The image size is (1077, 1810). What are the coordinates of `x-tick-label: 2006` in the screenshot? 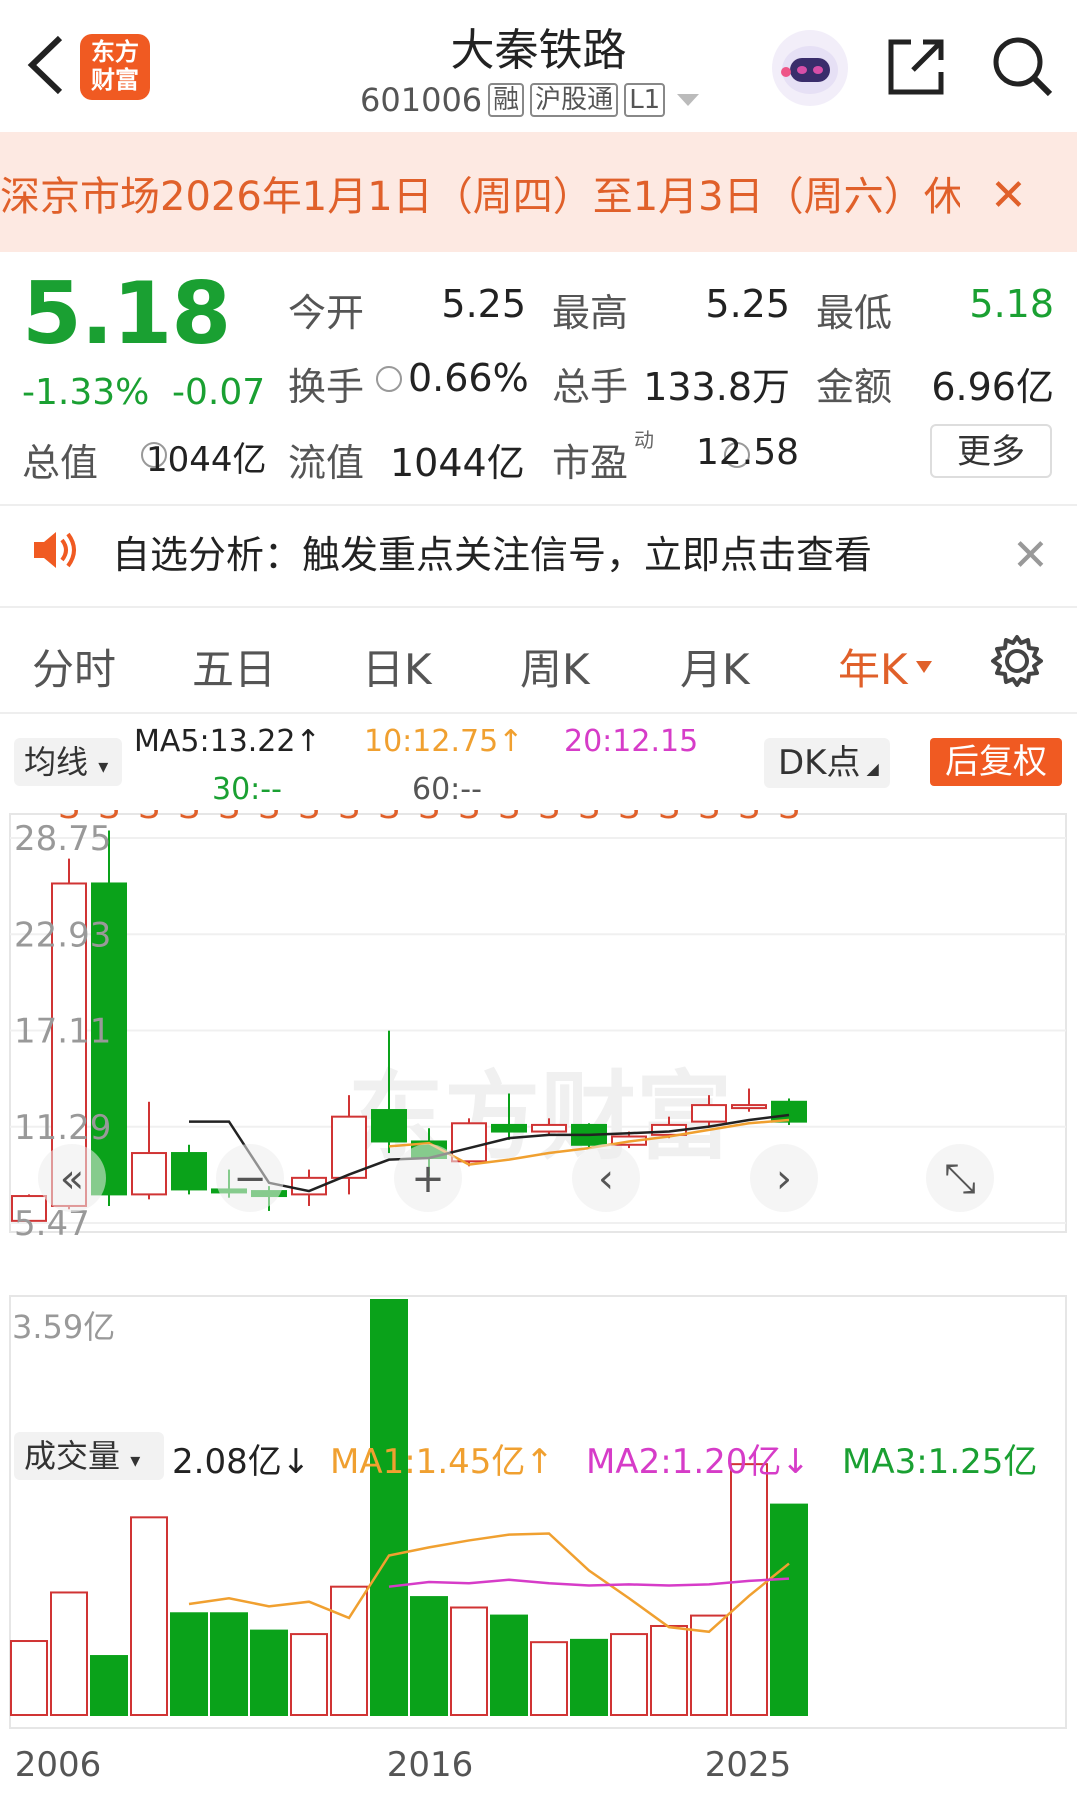 It's located at (58, 1765).